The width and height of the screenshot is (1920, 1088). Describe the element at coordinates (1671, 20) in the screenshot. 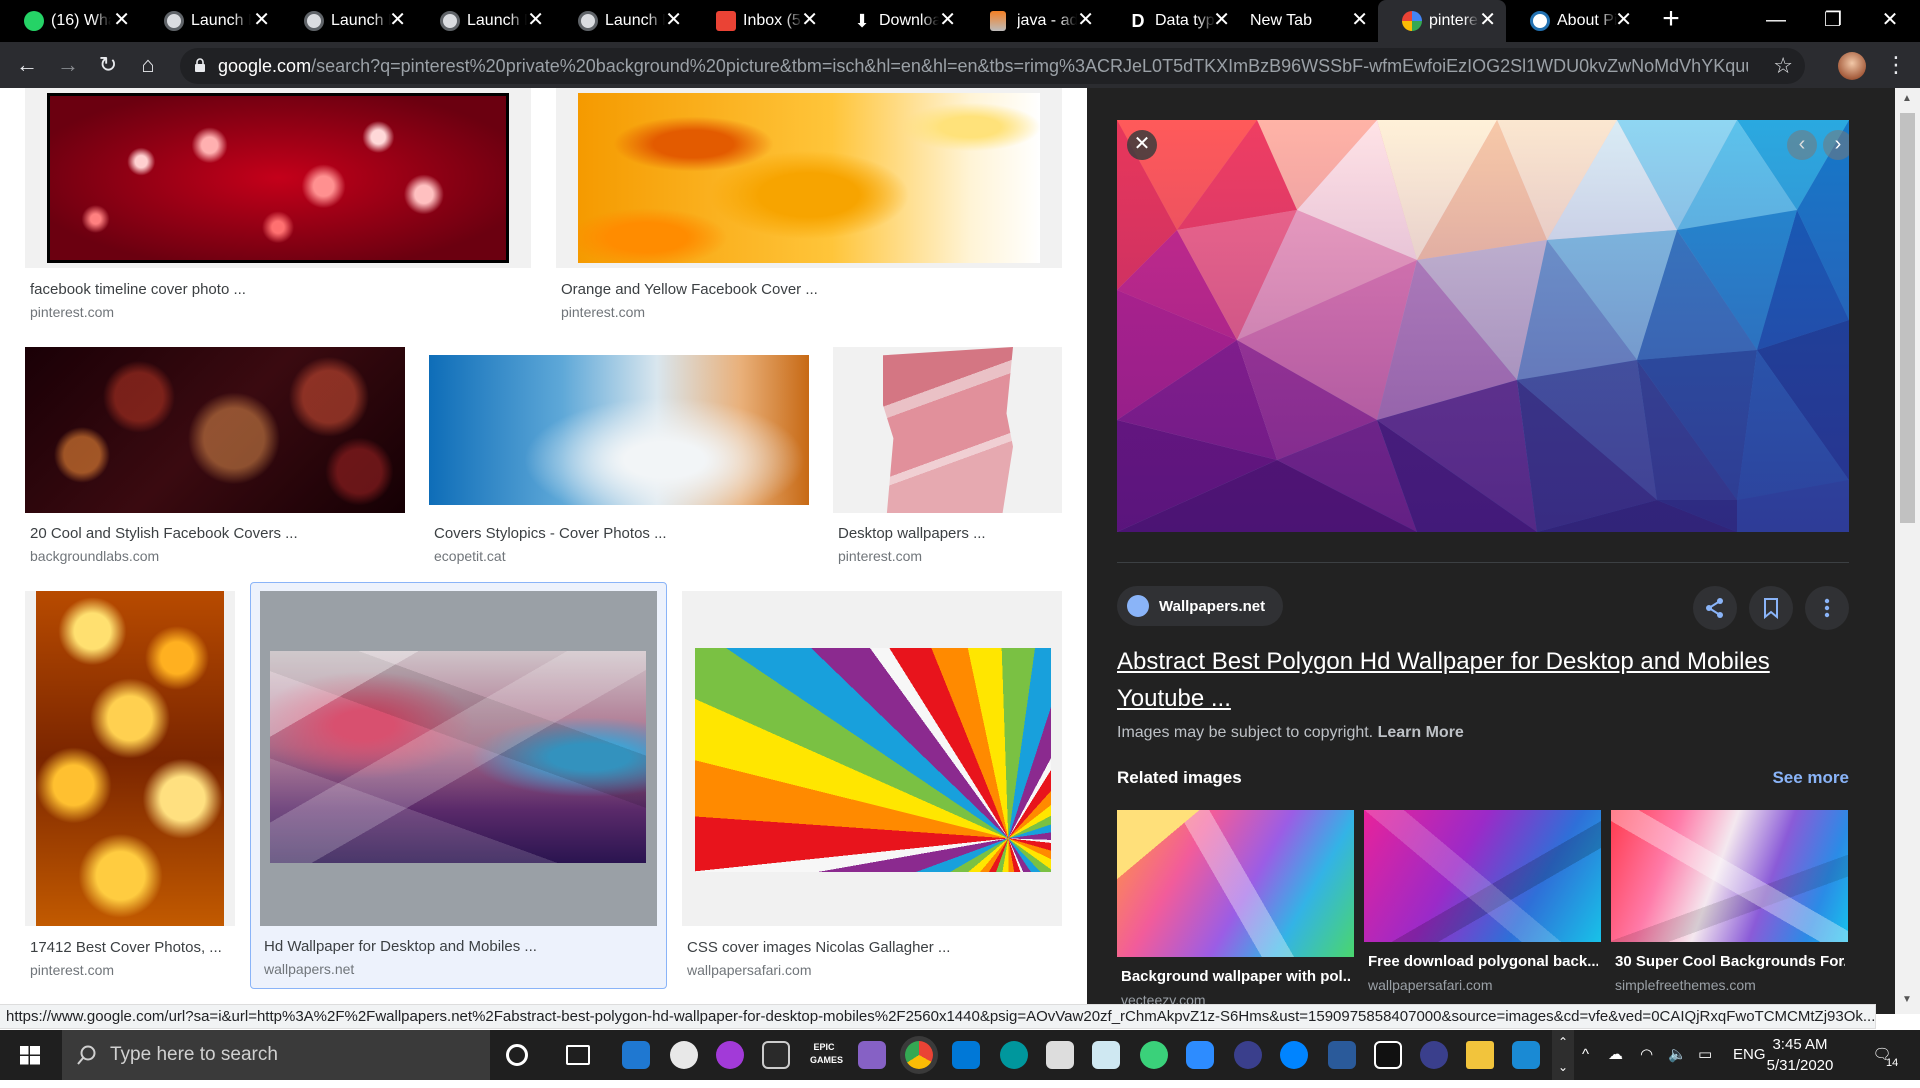

I see `new-tab-button: +` at that location.